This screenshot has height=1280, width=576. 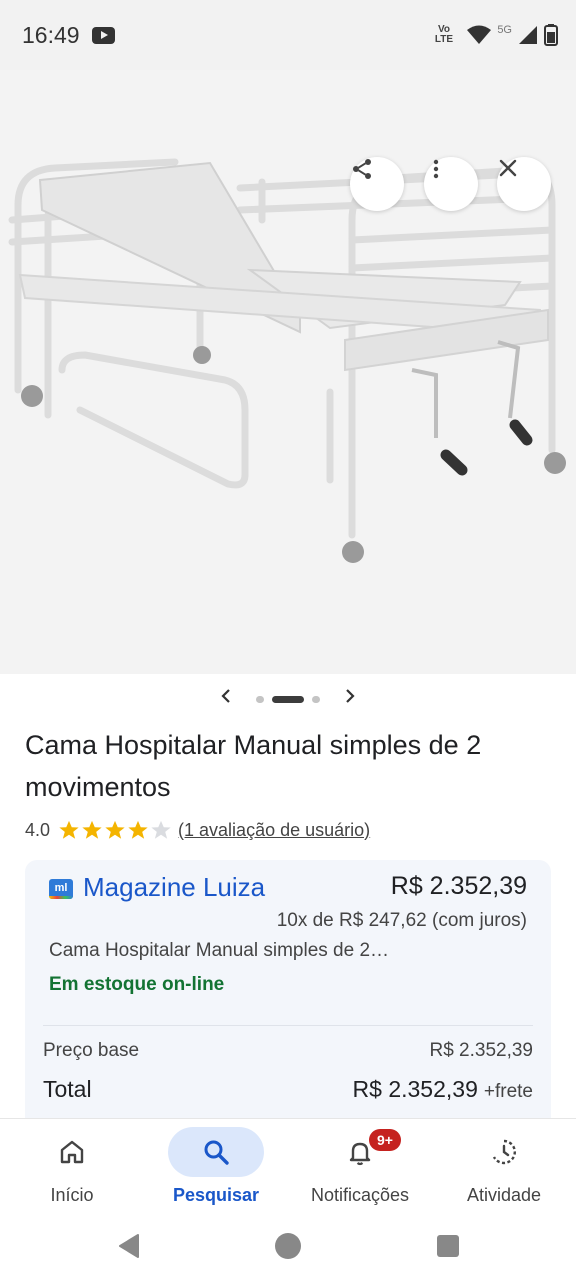 I want to click on image-carousel-controls, so click(x=288, y=698).